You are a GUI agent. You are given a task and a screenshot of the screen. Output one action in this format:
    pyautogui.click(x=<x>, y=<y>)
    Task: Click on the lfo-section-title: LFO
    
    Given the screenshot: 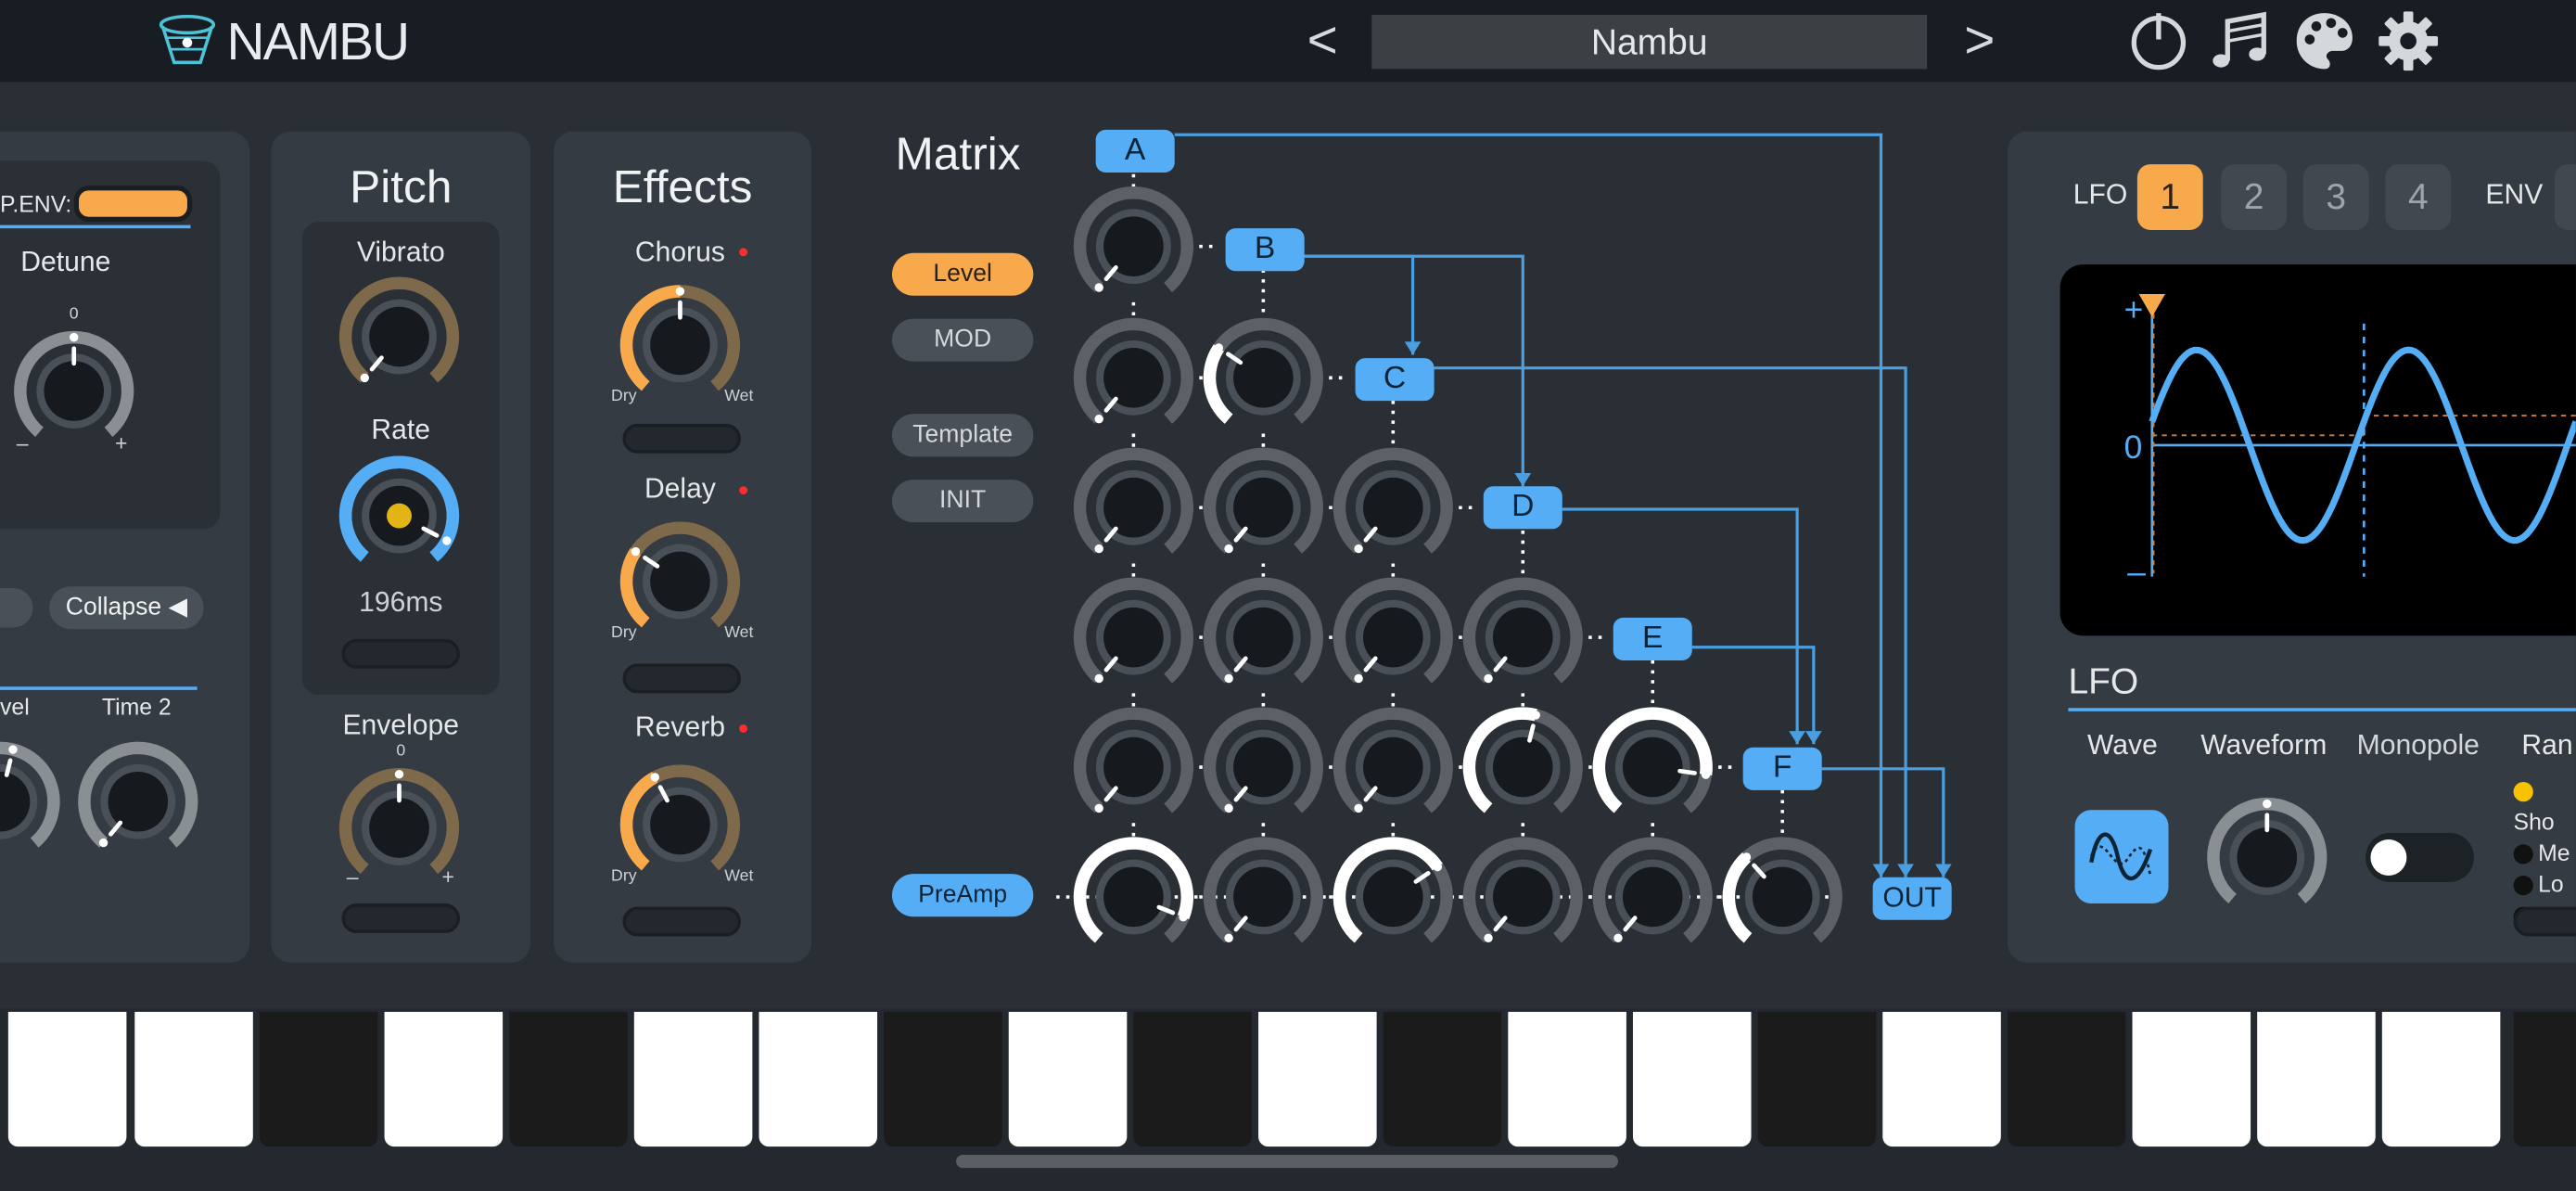 What is the action you would take?
    pyautogui.click(x=2103, y=681)
    